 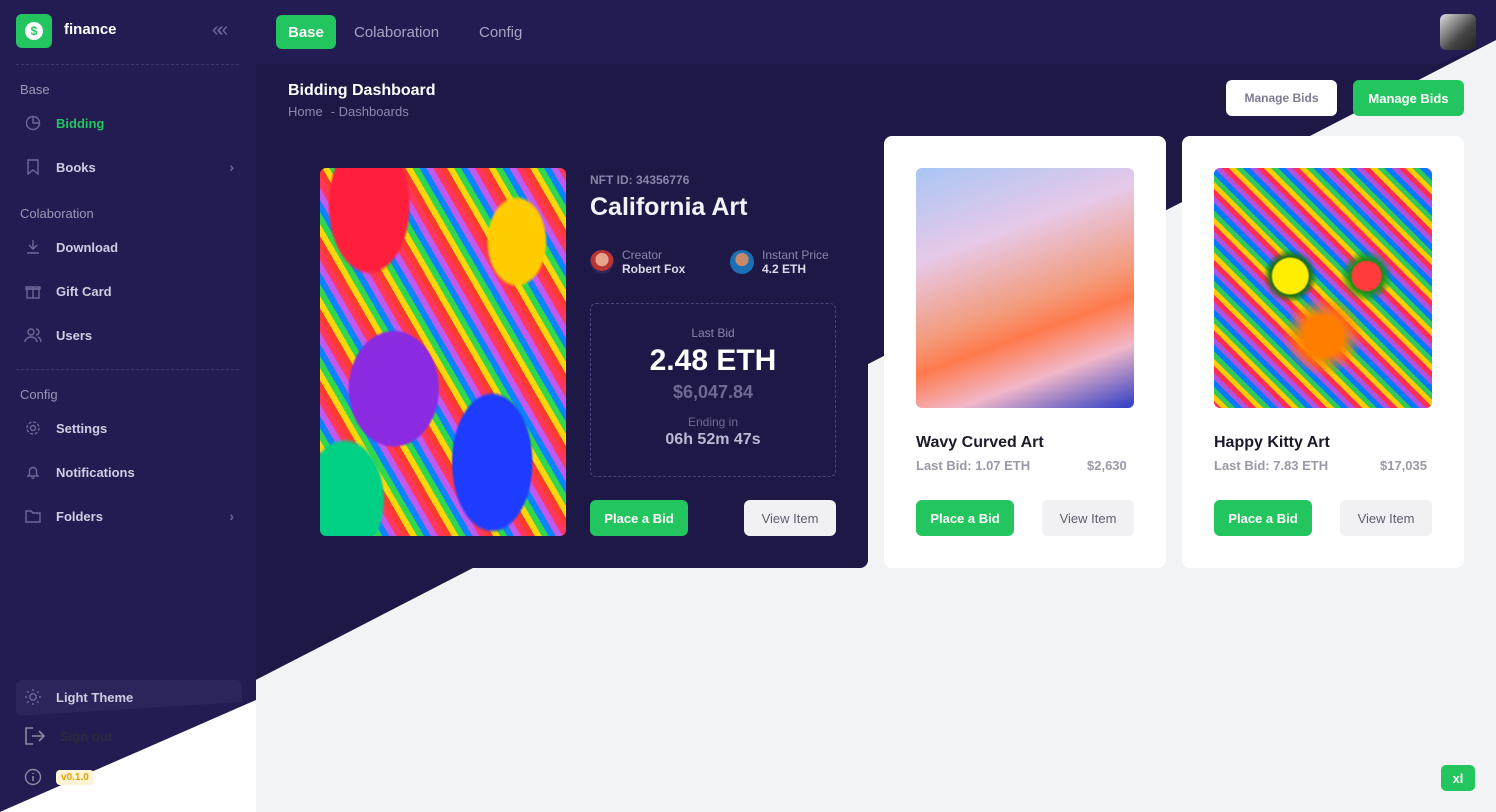 What do you see at coordinates (713, 360) in the screenshot?
I see `last-bid-value: 2.48 ETH` at bounding box center [713, 360].